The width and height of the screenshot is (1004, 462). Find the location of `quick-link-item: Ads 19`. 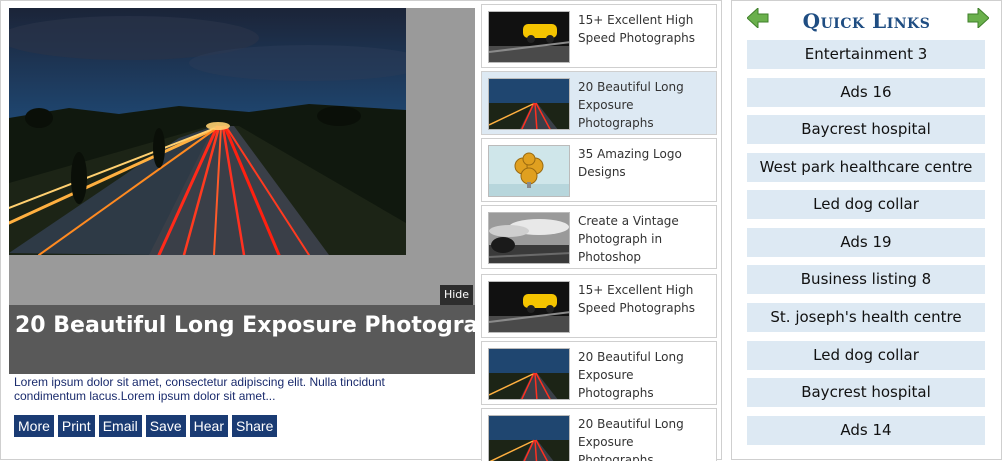

quick-link-item: Ads 19 is located at coordinates (866, 242).